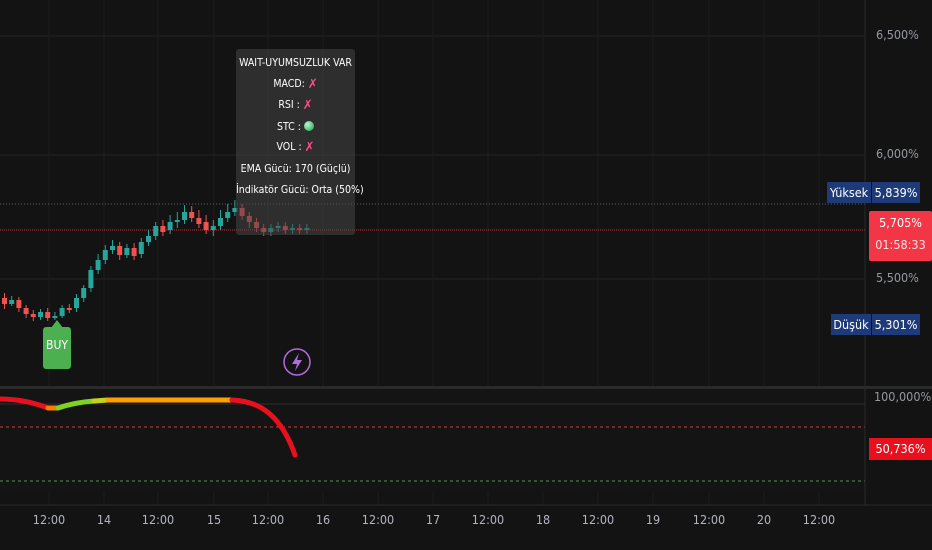  I want to click on time-tick-label: 15, so click(214, 519).